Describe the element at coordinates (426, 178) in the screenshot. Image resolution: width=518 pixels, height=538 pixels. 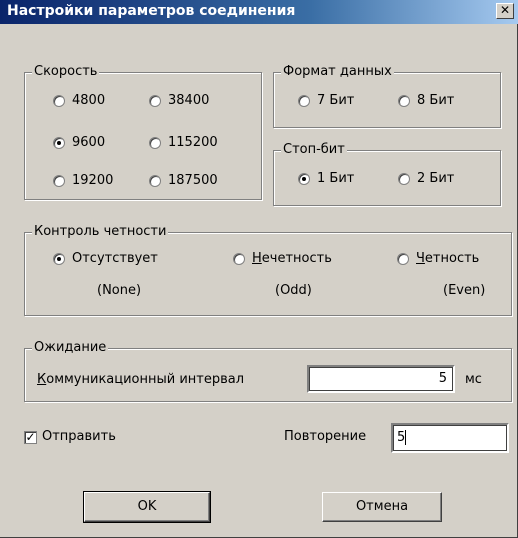
I see `stop-bits-radio-2bit: 2 Бит` at that location.